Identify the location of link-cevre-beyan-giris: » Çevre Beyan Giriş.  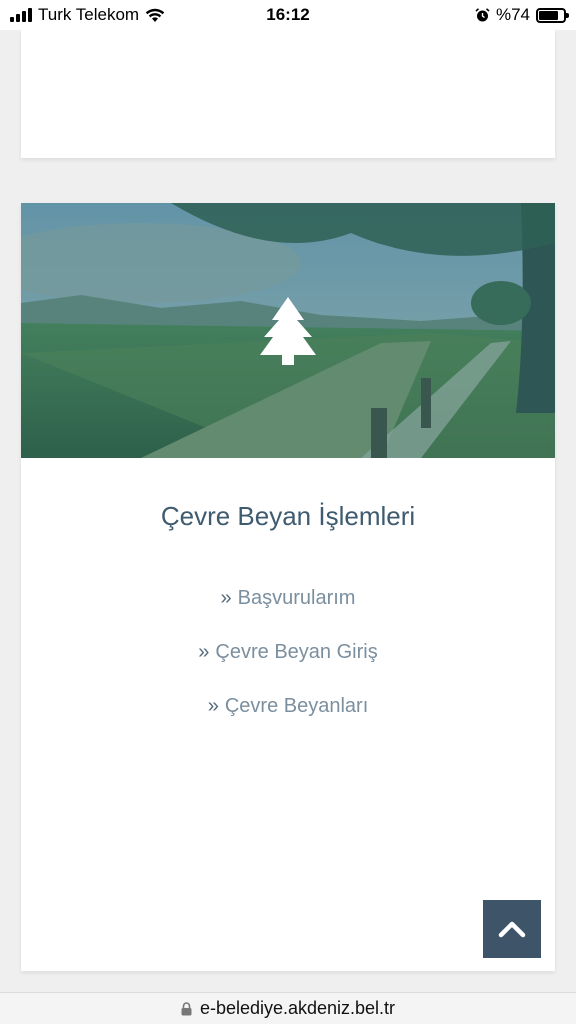
(288, 652).